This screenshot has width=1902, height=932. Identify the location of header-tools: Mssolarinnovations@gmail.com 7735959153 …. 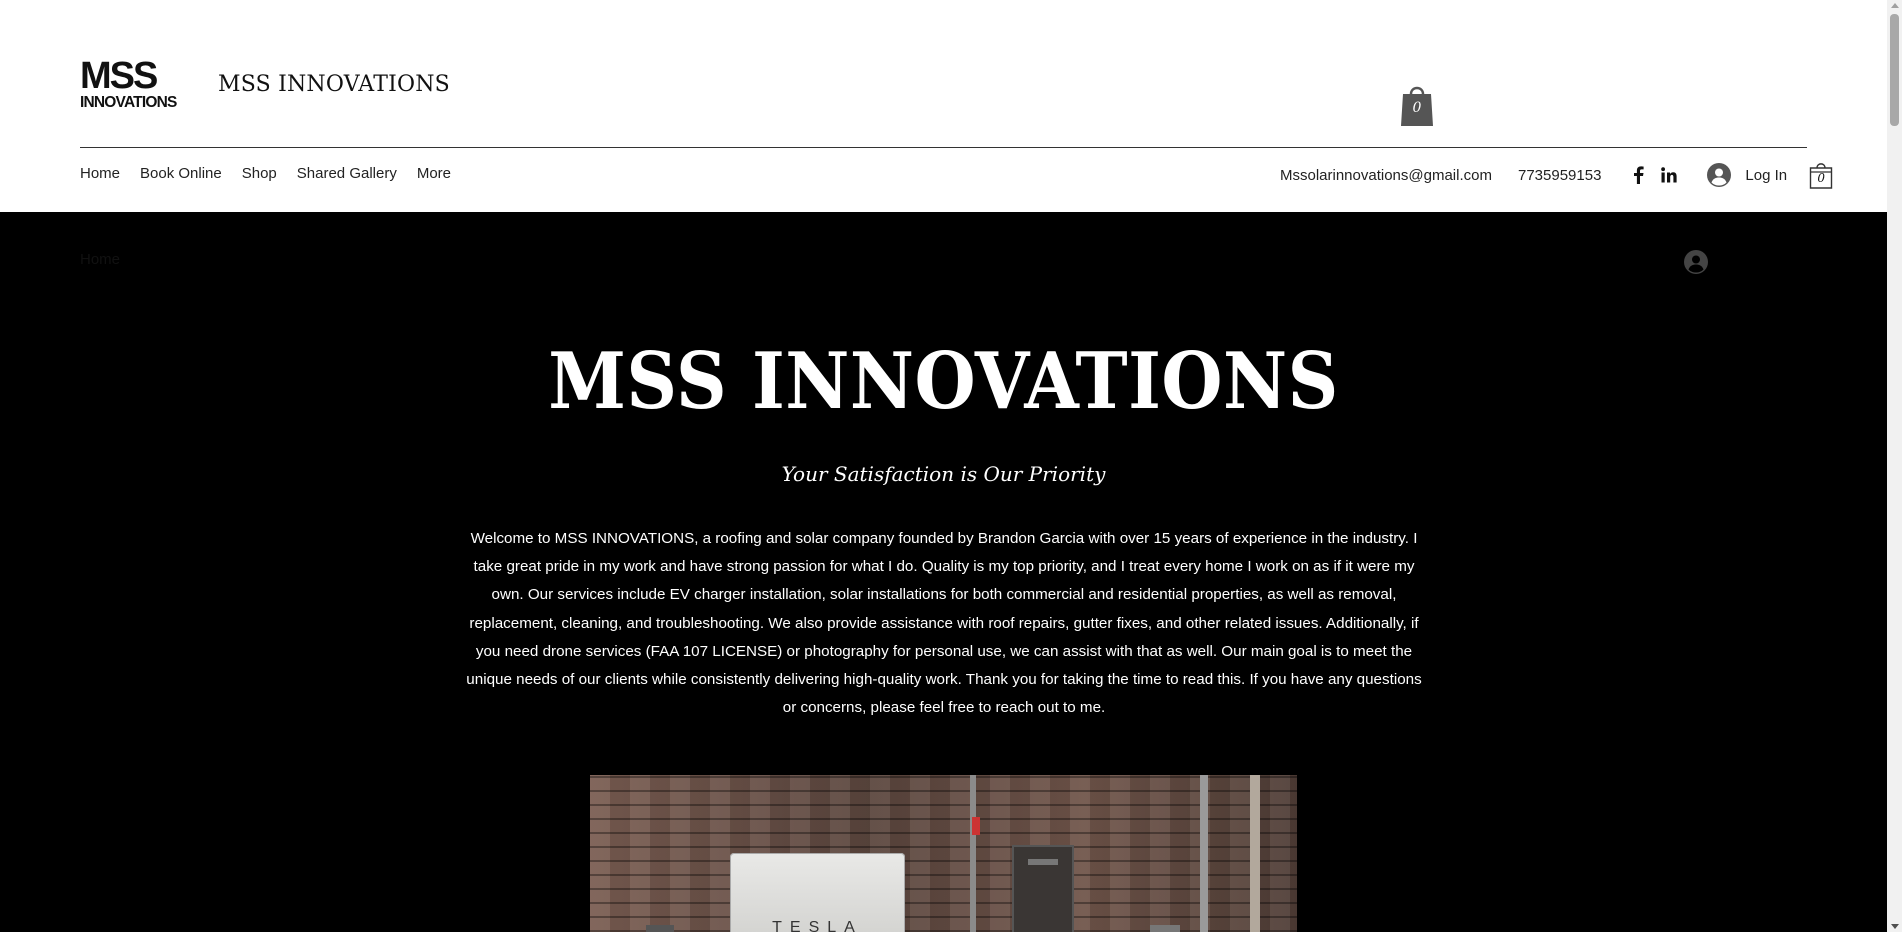
(1556, 175).